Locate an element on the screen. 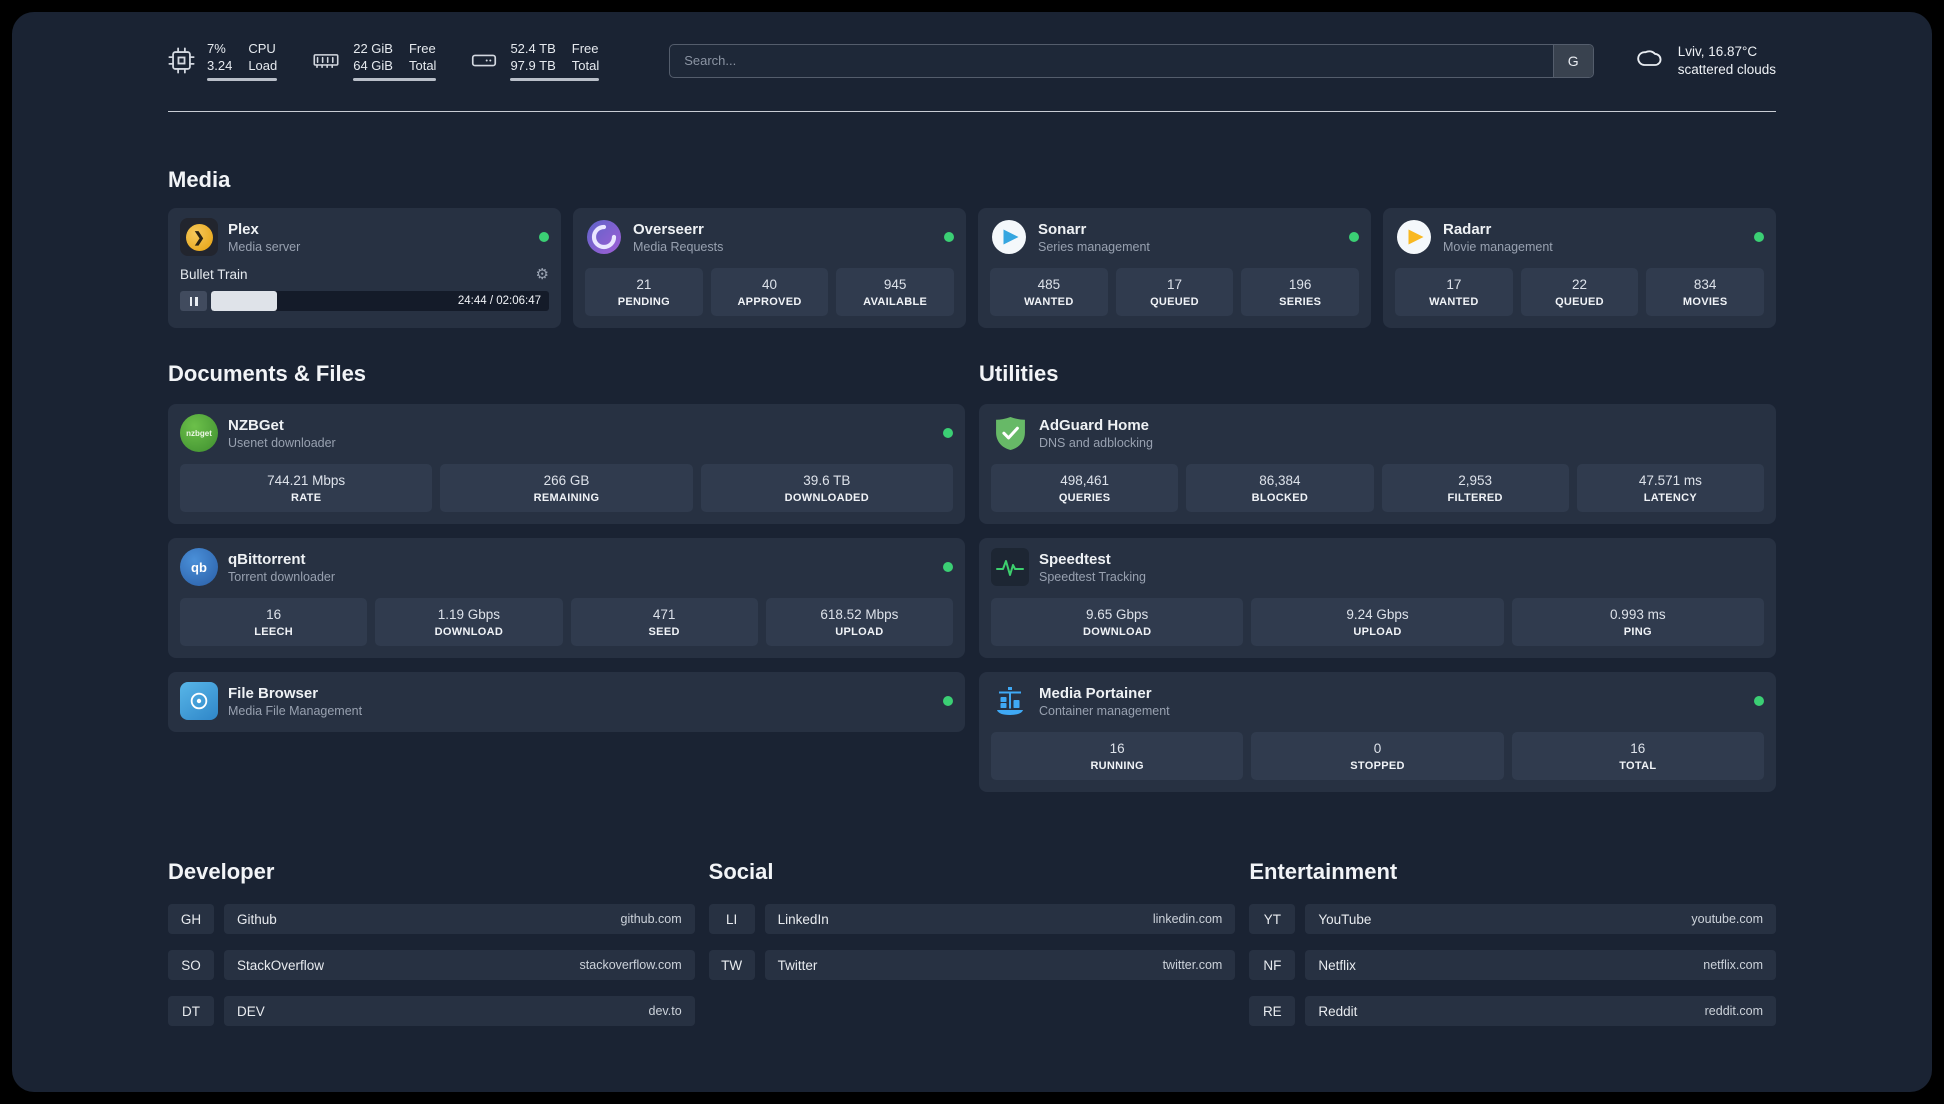 The width and height of the screenshot is (1944, 1104). search-bar: G is located at coordinates (1131, 60).